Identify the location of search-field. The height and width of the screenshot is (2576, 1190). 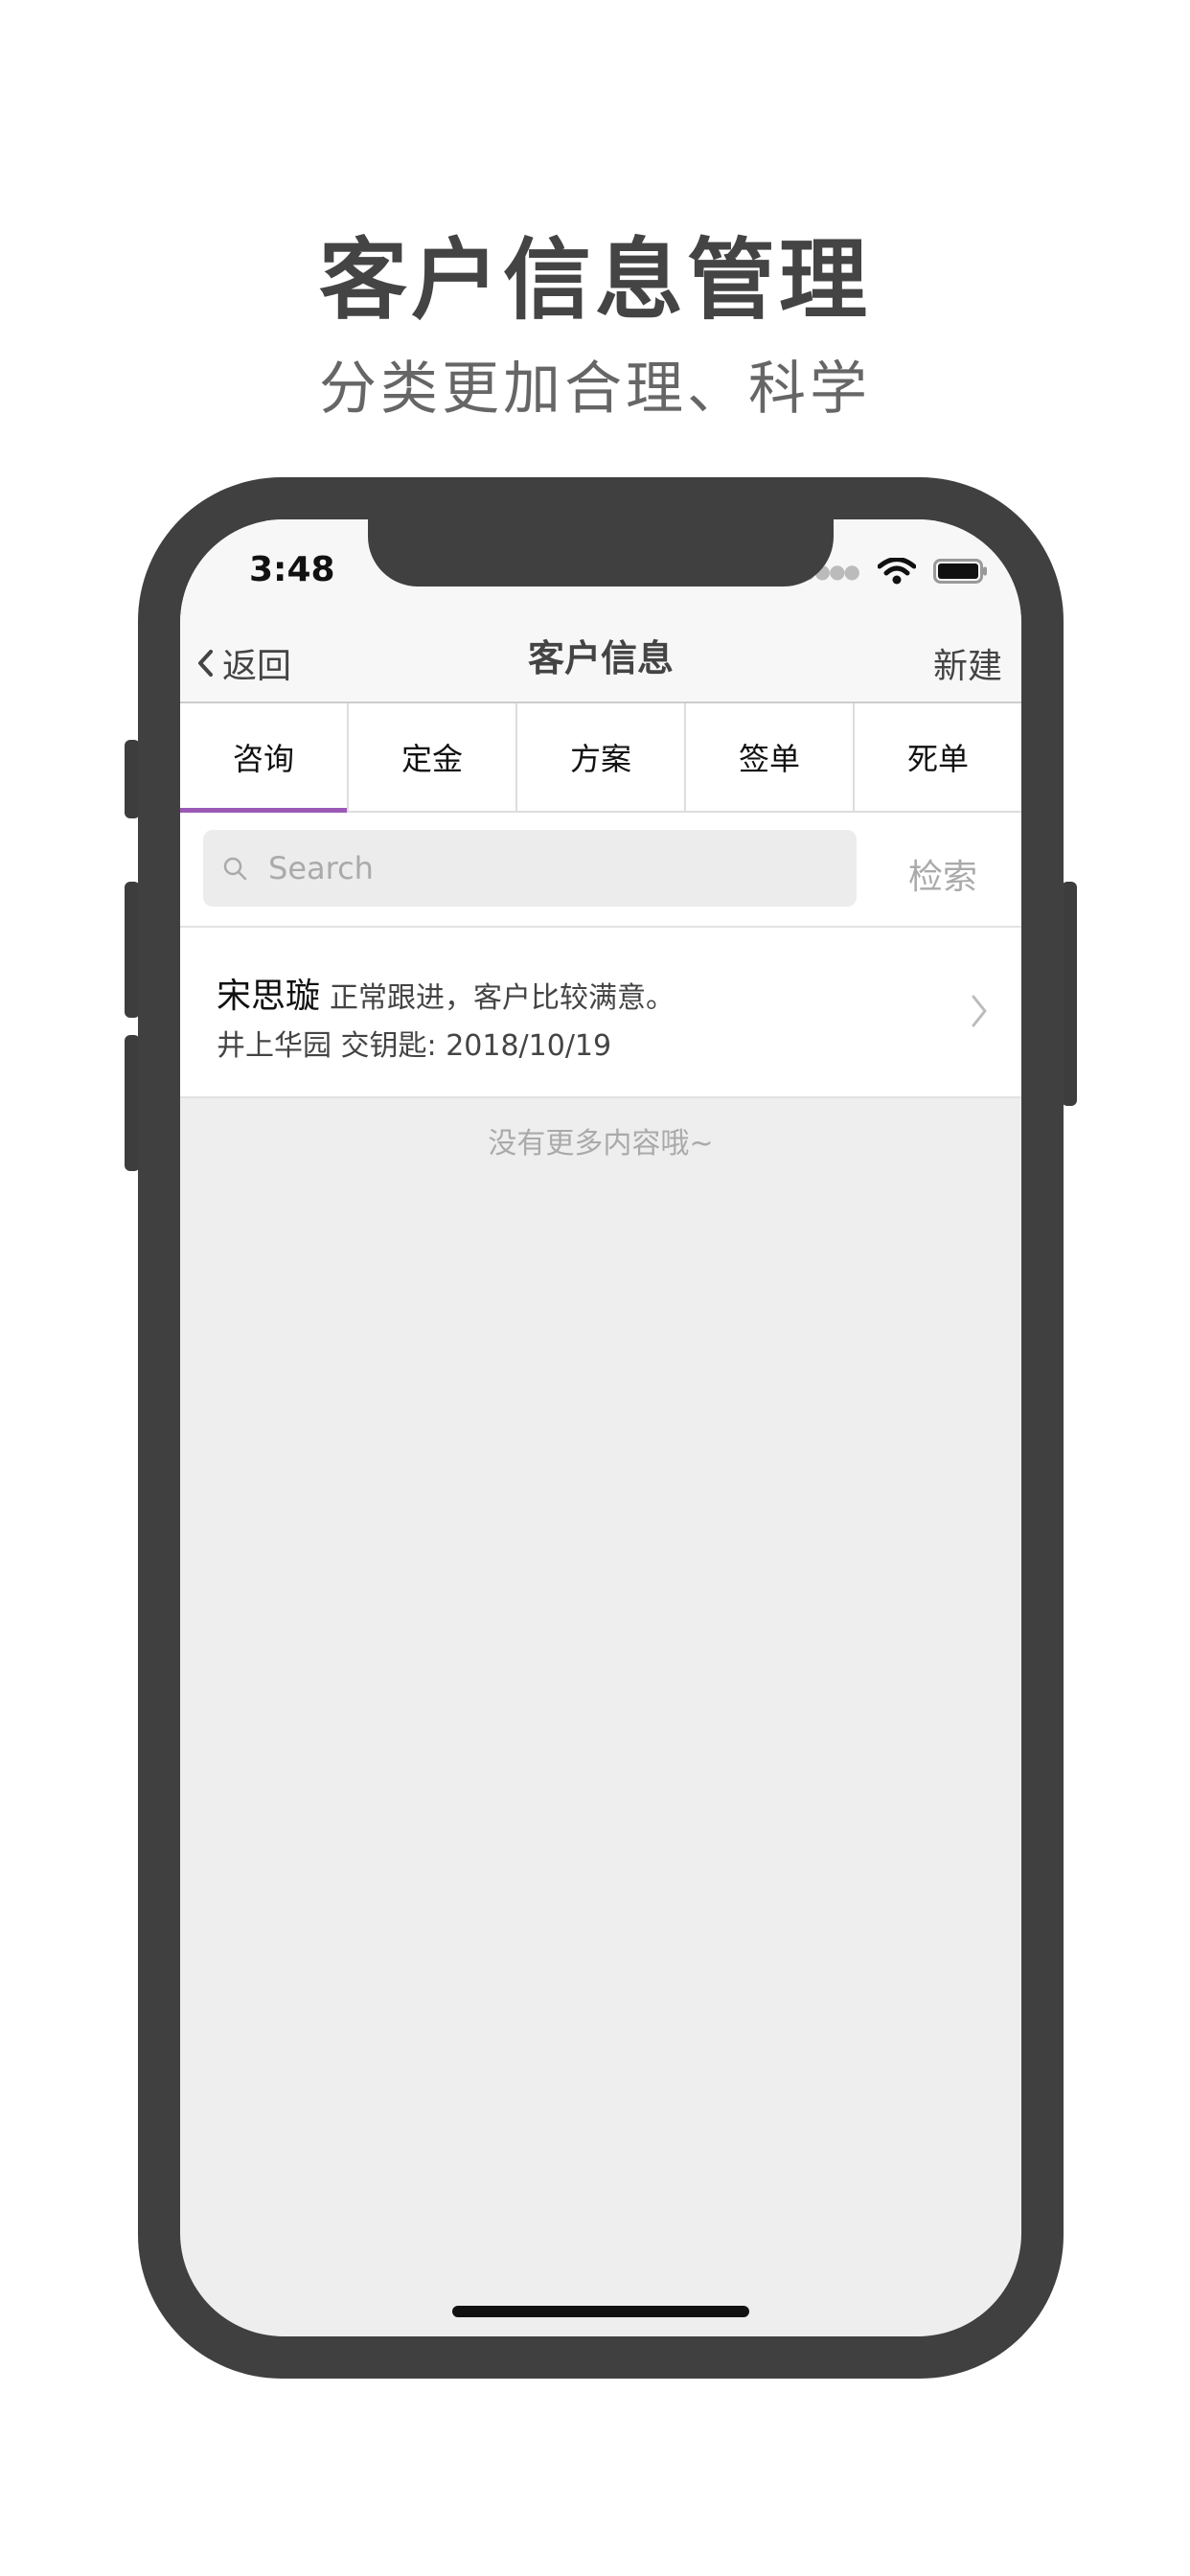
(530, 868).